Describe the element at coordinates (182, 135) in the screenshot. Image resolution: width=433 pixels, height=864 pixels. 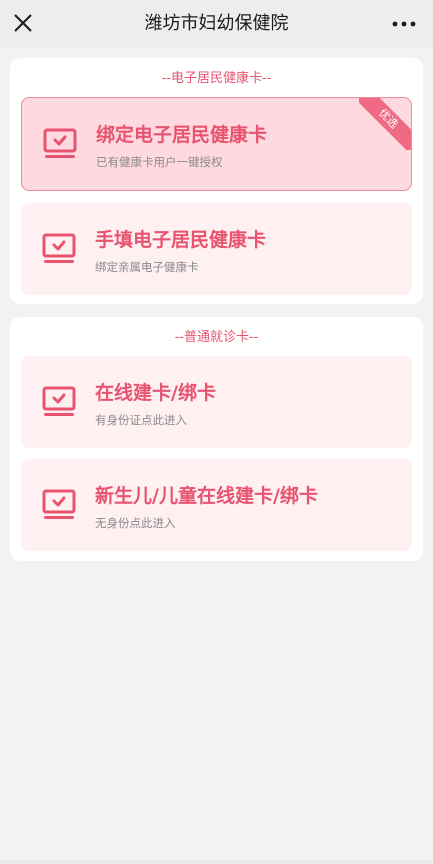
I see `card-title: 绑定电子居民健康卡` at that location.